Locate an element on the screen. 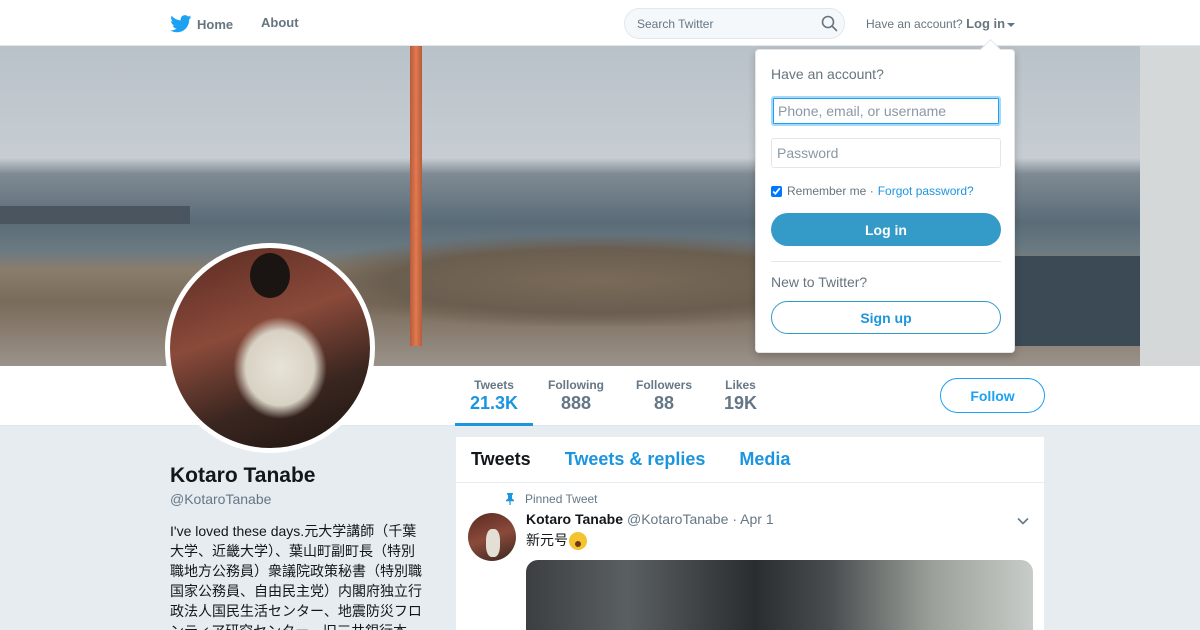  profile-avatar is located at coordinates (270, 348).